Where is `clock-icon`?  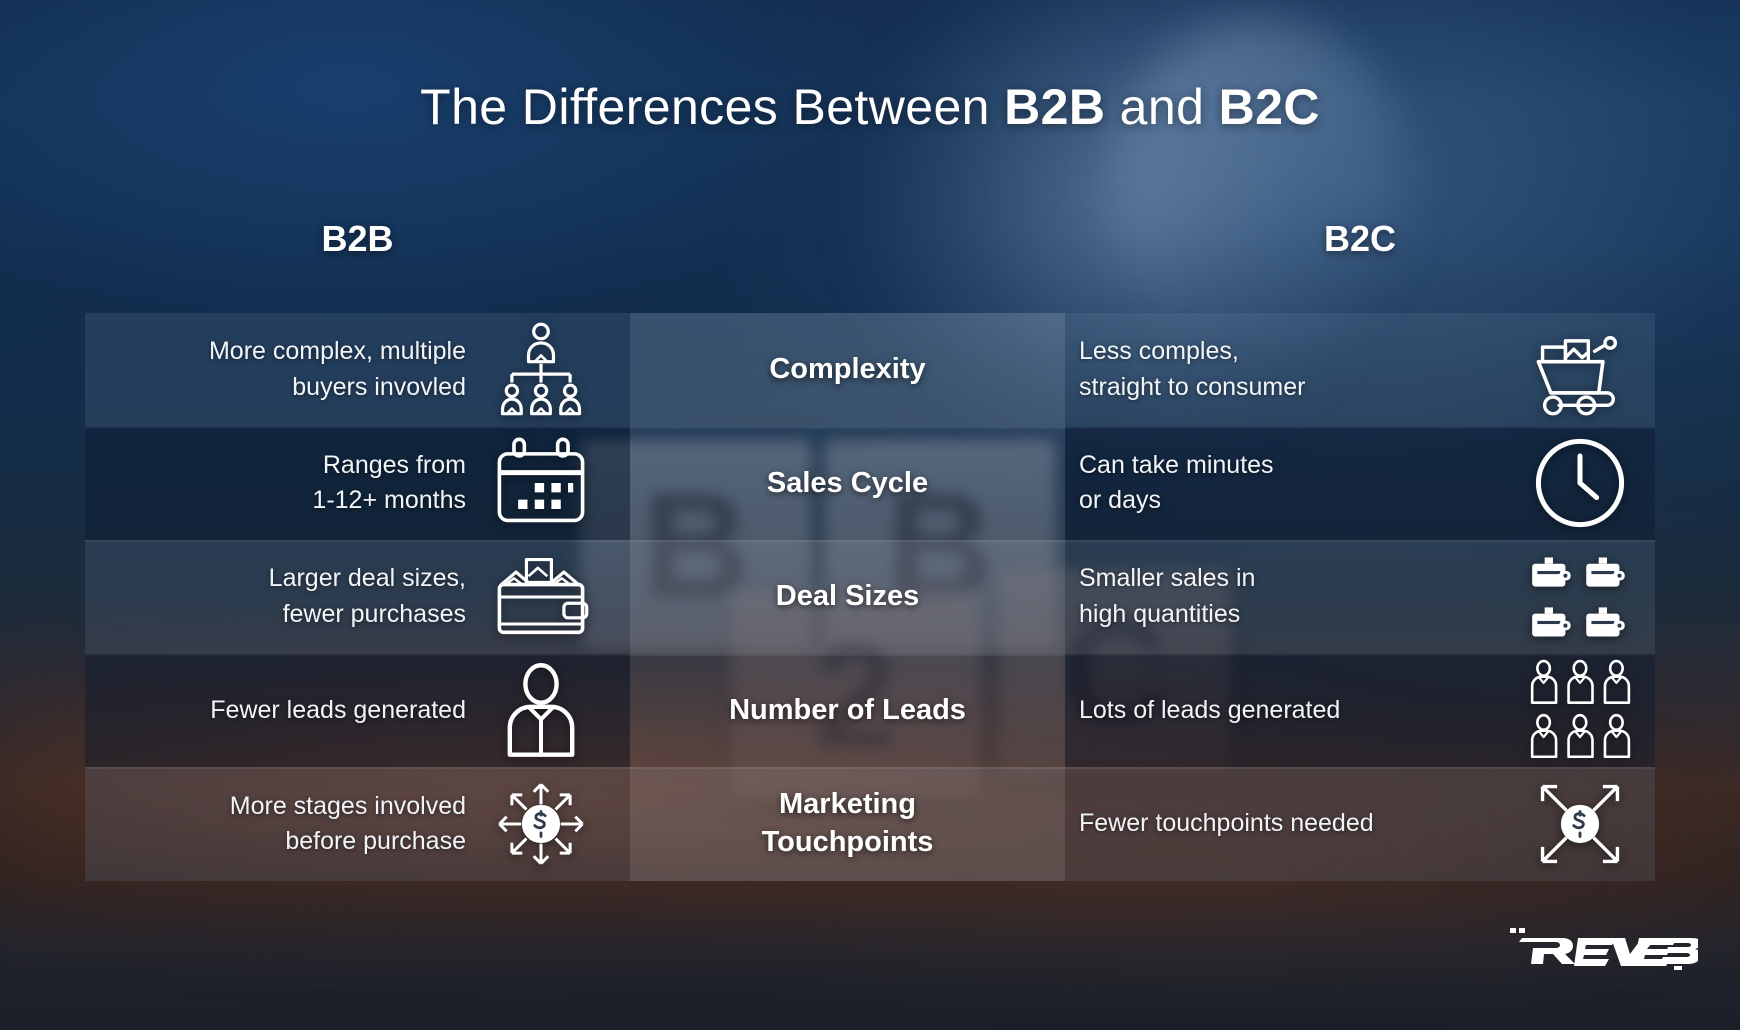 clock-icon is located at coordinates (1580, 484).